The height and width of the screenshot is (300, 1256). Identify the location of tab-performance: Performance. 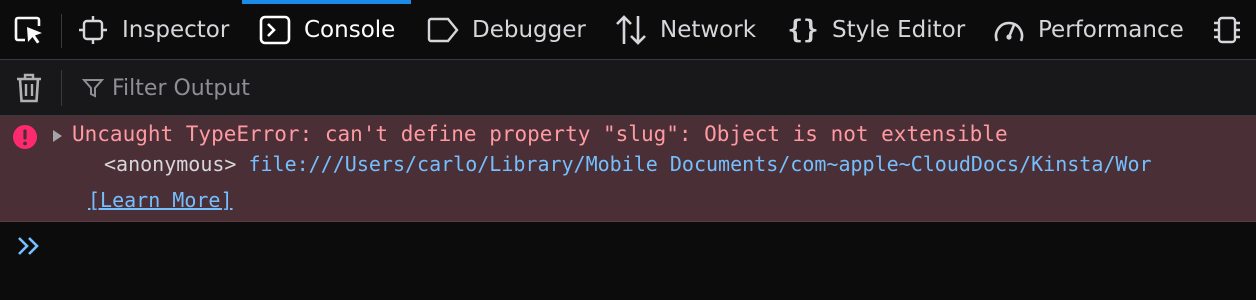
(1088, 30).